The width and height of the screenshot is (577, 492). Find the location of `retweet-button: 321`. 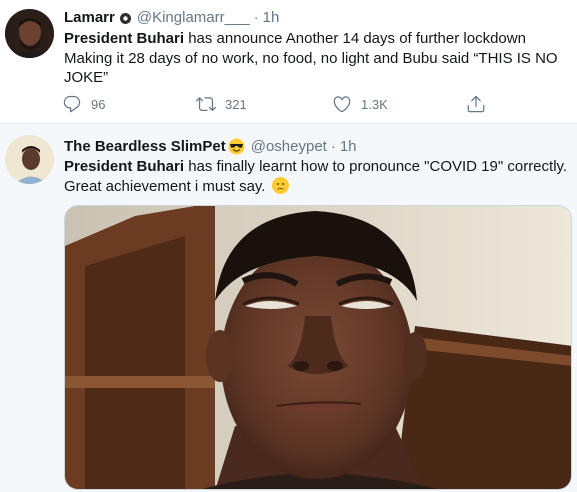

retweet-button: 321 is located at coordinates (221, 104).